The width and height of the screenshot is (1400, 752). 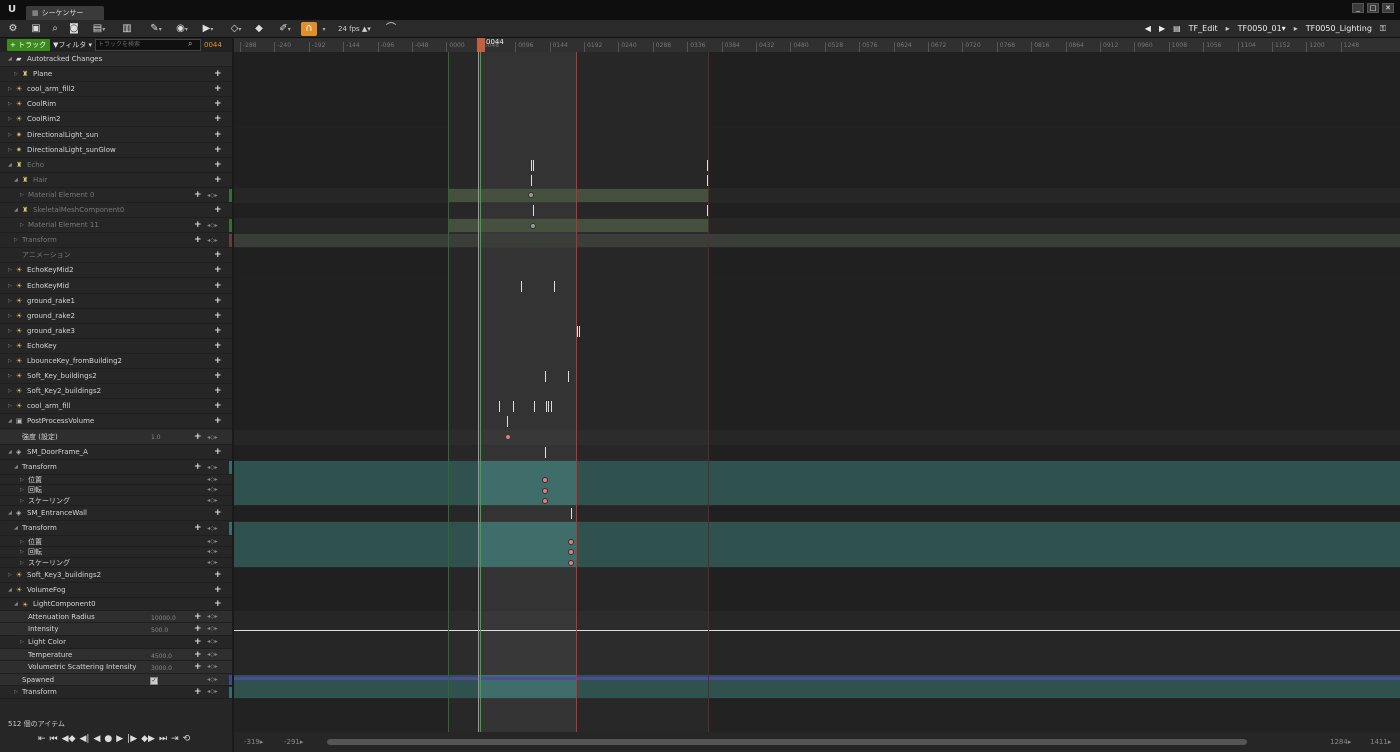 What do you see at coordinates (116, 591) in the screenshot?
I see `track-row: ◢ ☀ VolumeFog +` at bounding box center [116, 591].